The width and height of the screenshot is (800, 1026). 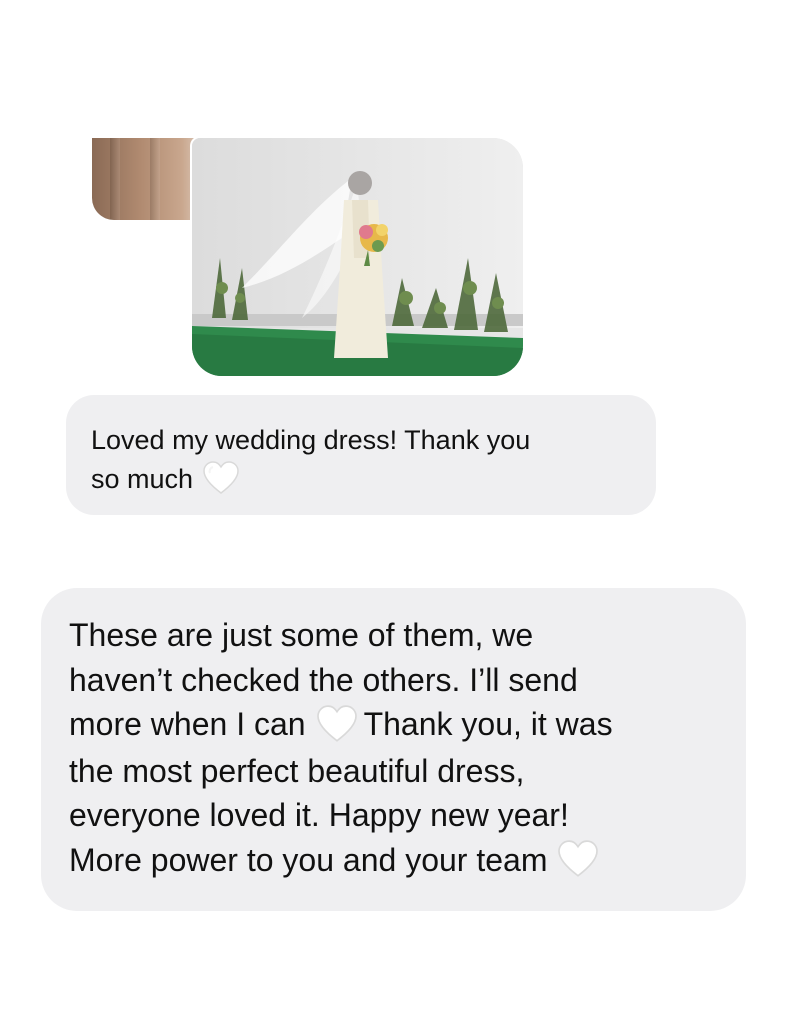 What do you see at coordinates (187, 724) in the screenshot?
I see `message-text: more when I can` at bounding box center [187, 724].